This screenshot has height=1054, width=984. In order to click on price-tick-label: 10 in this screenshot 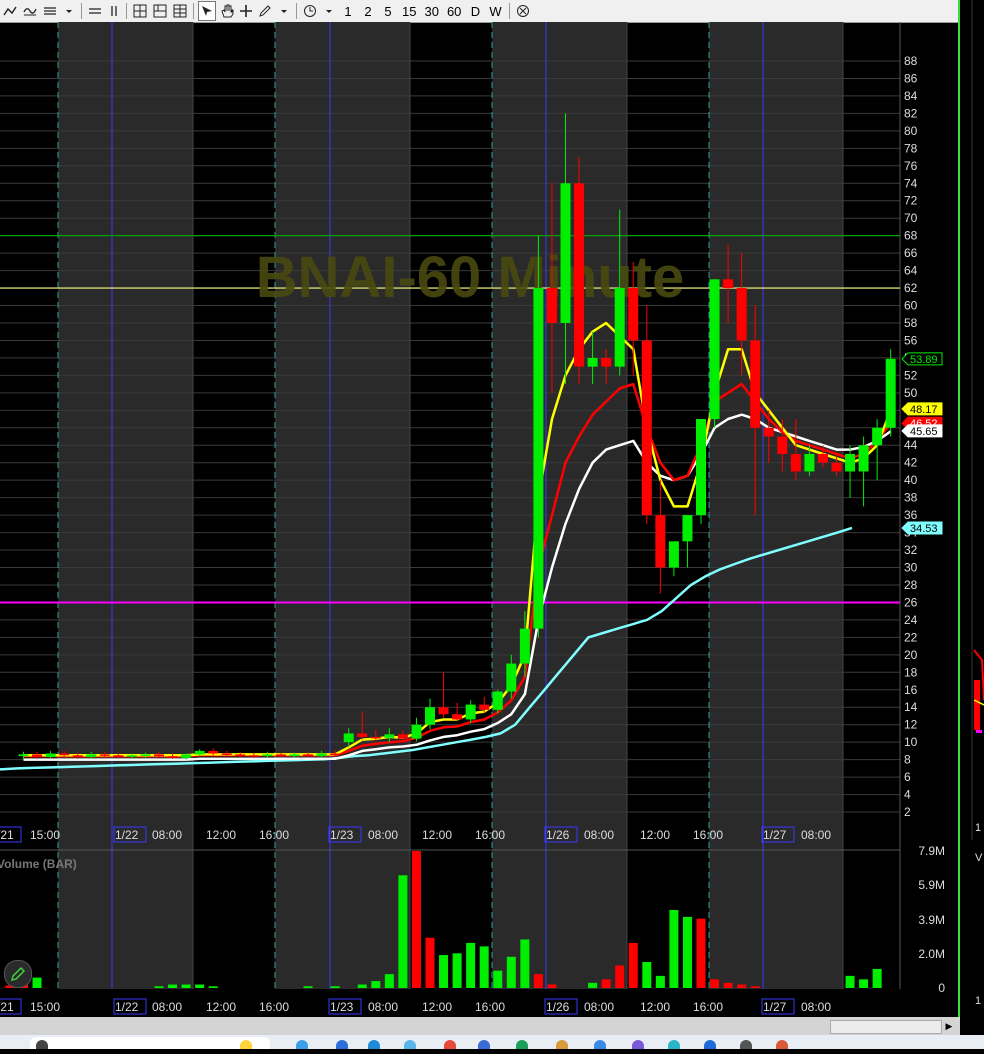, I will do `click(911, 742)`.